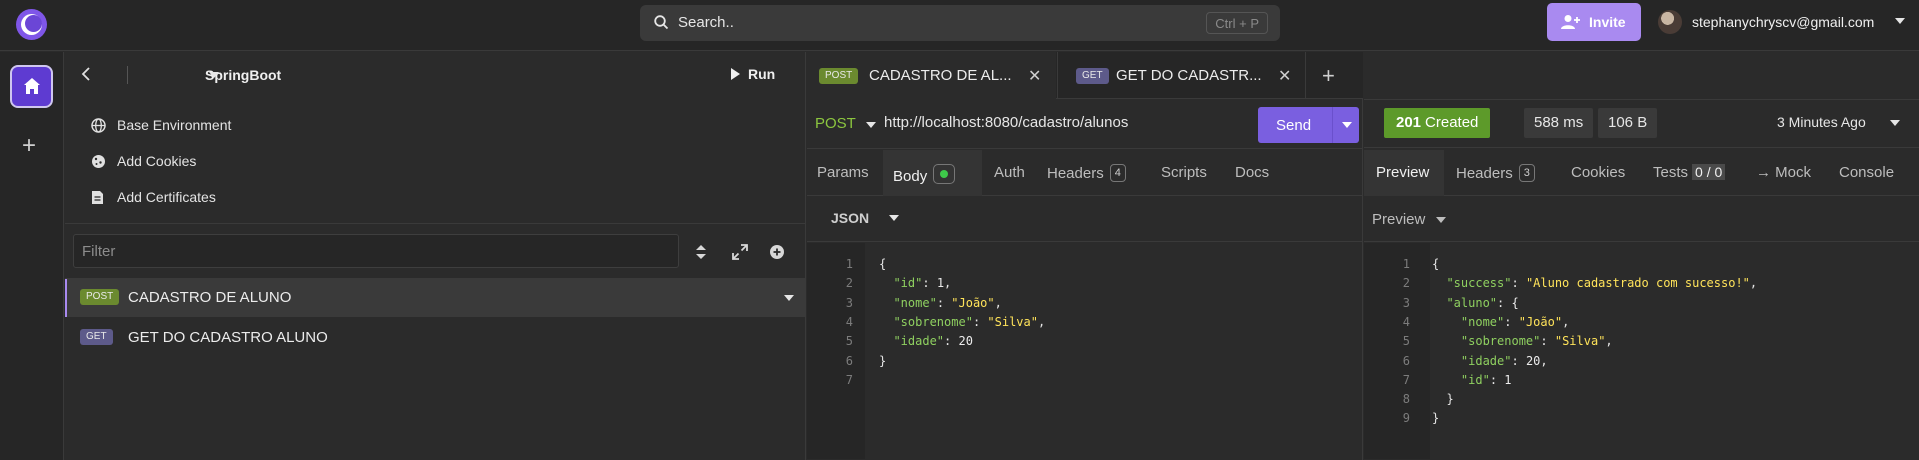  Describe the element at coordinates (740, 252) in the screenshot. I see `expand-icon` at that location.